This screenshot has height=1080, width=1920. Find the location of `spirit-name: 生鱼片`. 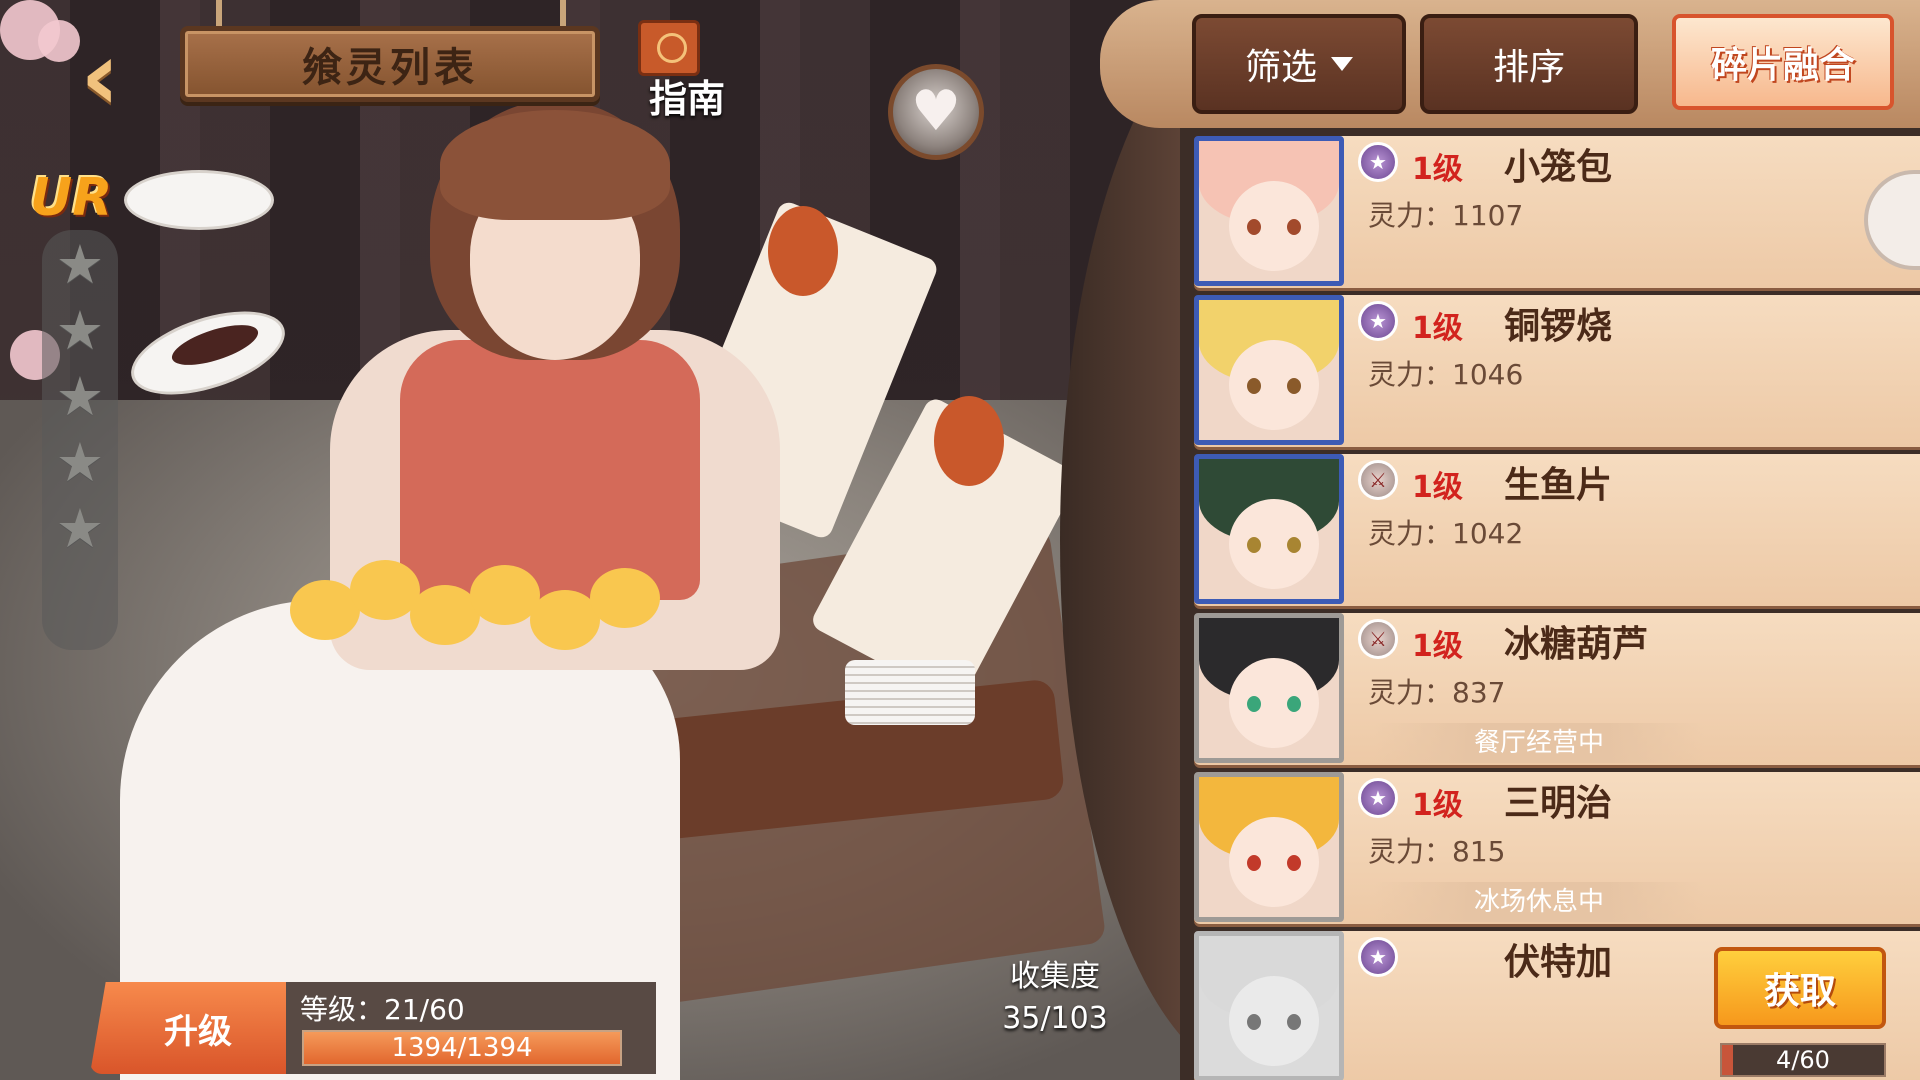

spirit-name: 生鱼片 is located at coordinates (1558, 485).